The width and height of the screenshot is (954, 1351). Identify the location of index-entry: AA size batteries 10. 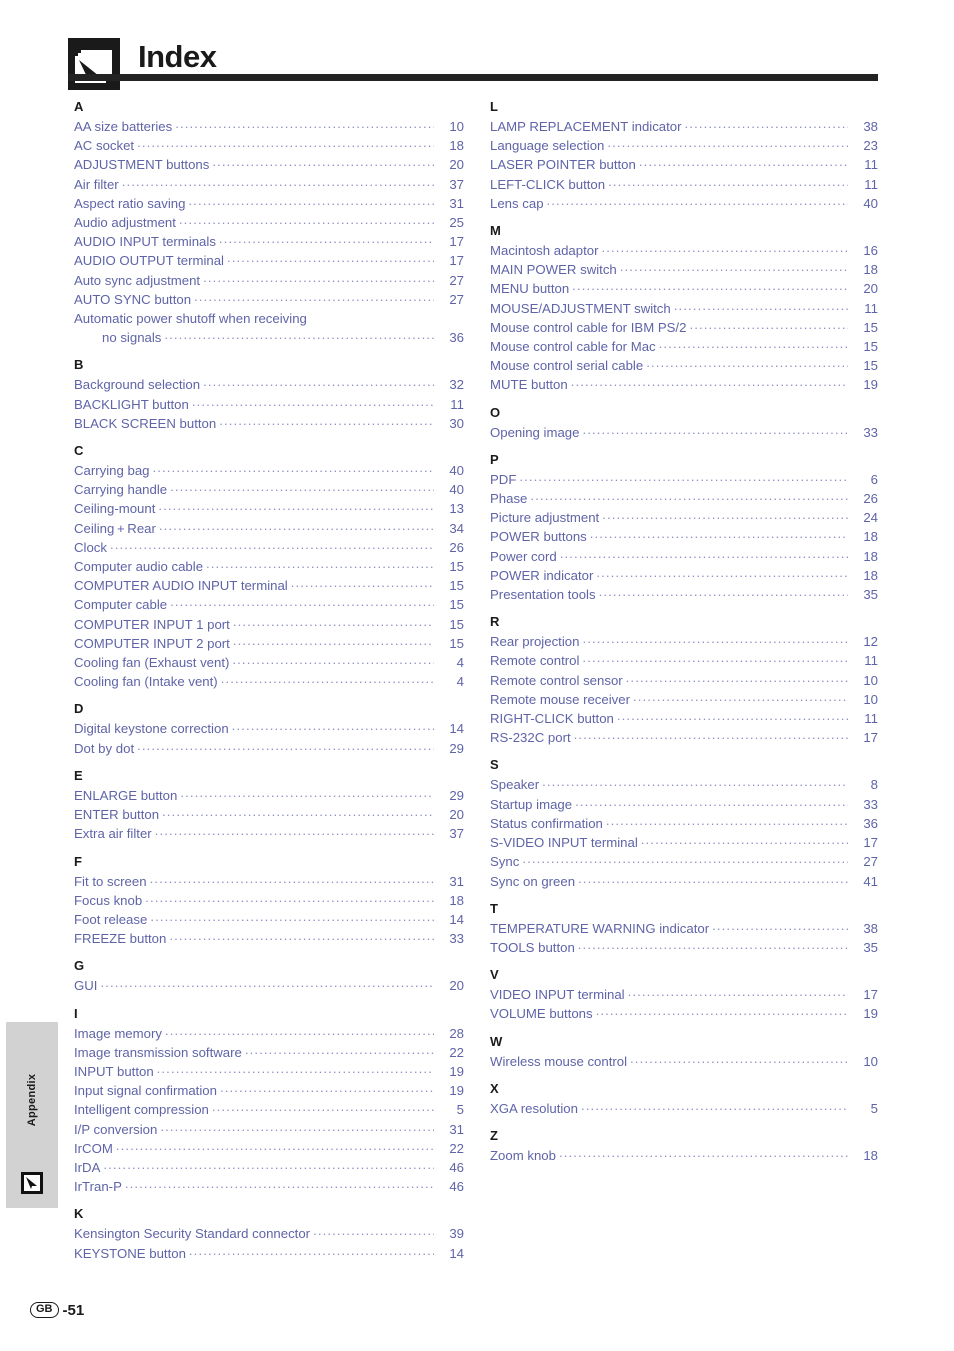
(269, 126).